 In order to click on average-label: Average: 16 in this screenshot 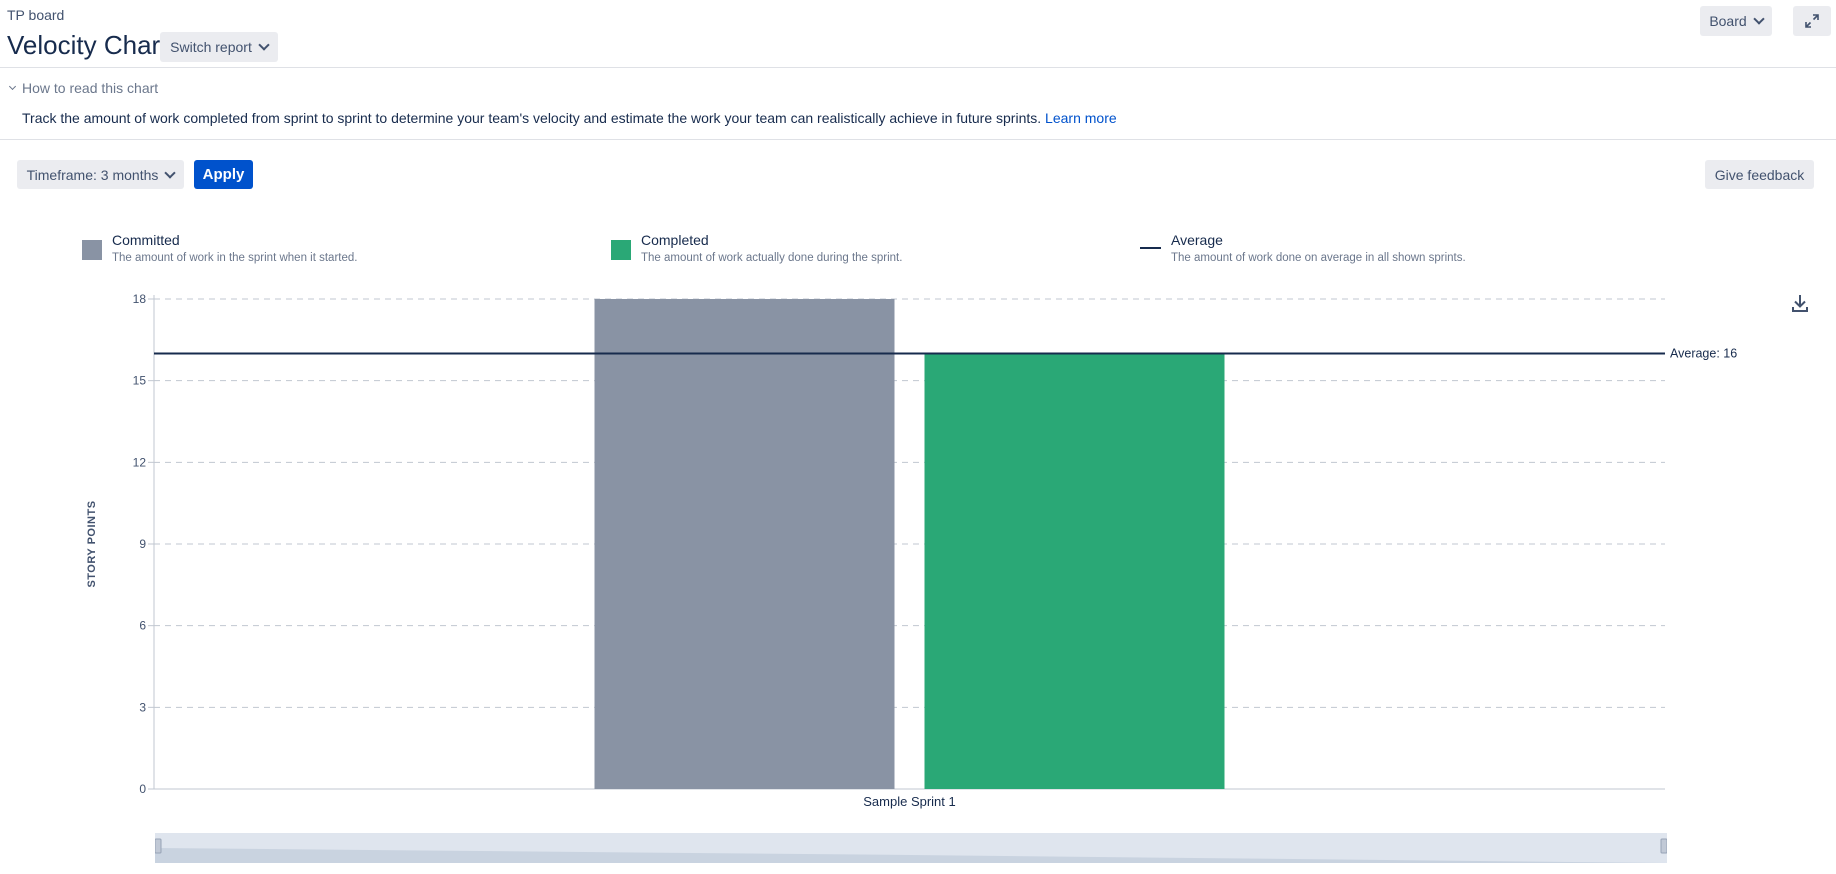, I will do `click(1703, 353)`.